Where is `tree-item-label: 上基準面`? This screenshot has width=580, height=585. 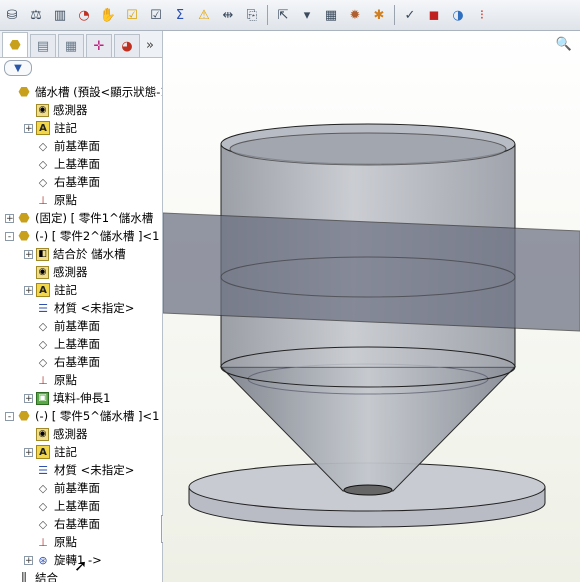 tree-item-label: 上基準面 is located at coordinates (77, 344).